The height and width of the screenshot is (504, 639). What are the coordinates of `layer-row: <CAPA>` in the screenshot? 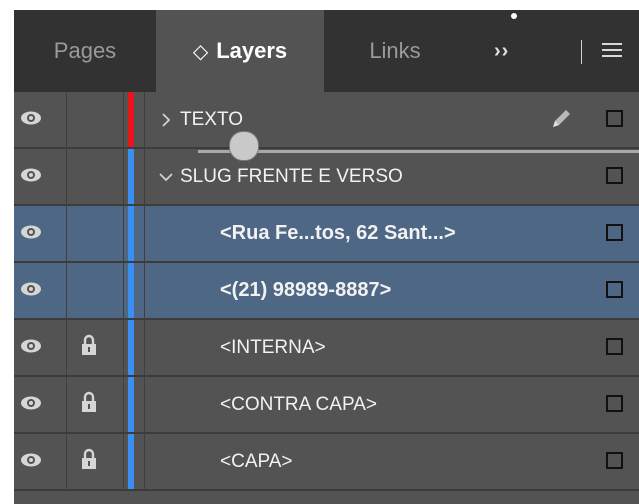 It's located at (326, 462).